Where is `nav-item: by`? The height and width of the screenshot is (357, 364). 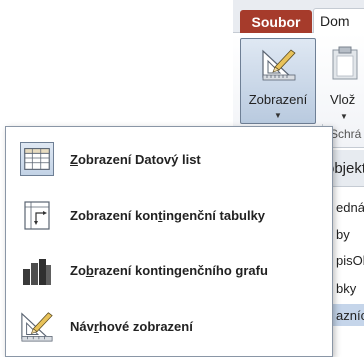
nav-item: by is located at coordinates (343, 234).